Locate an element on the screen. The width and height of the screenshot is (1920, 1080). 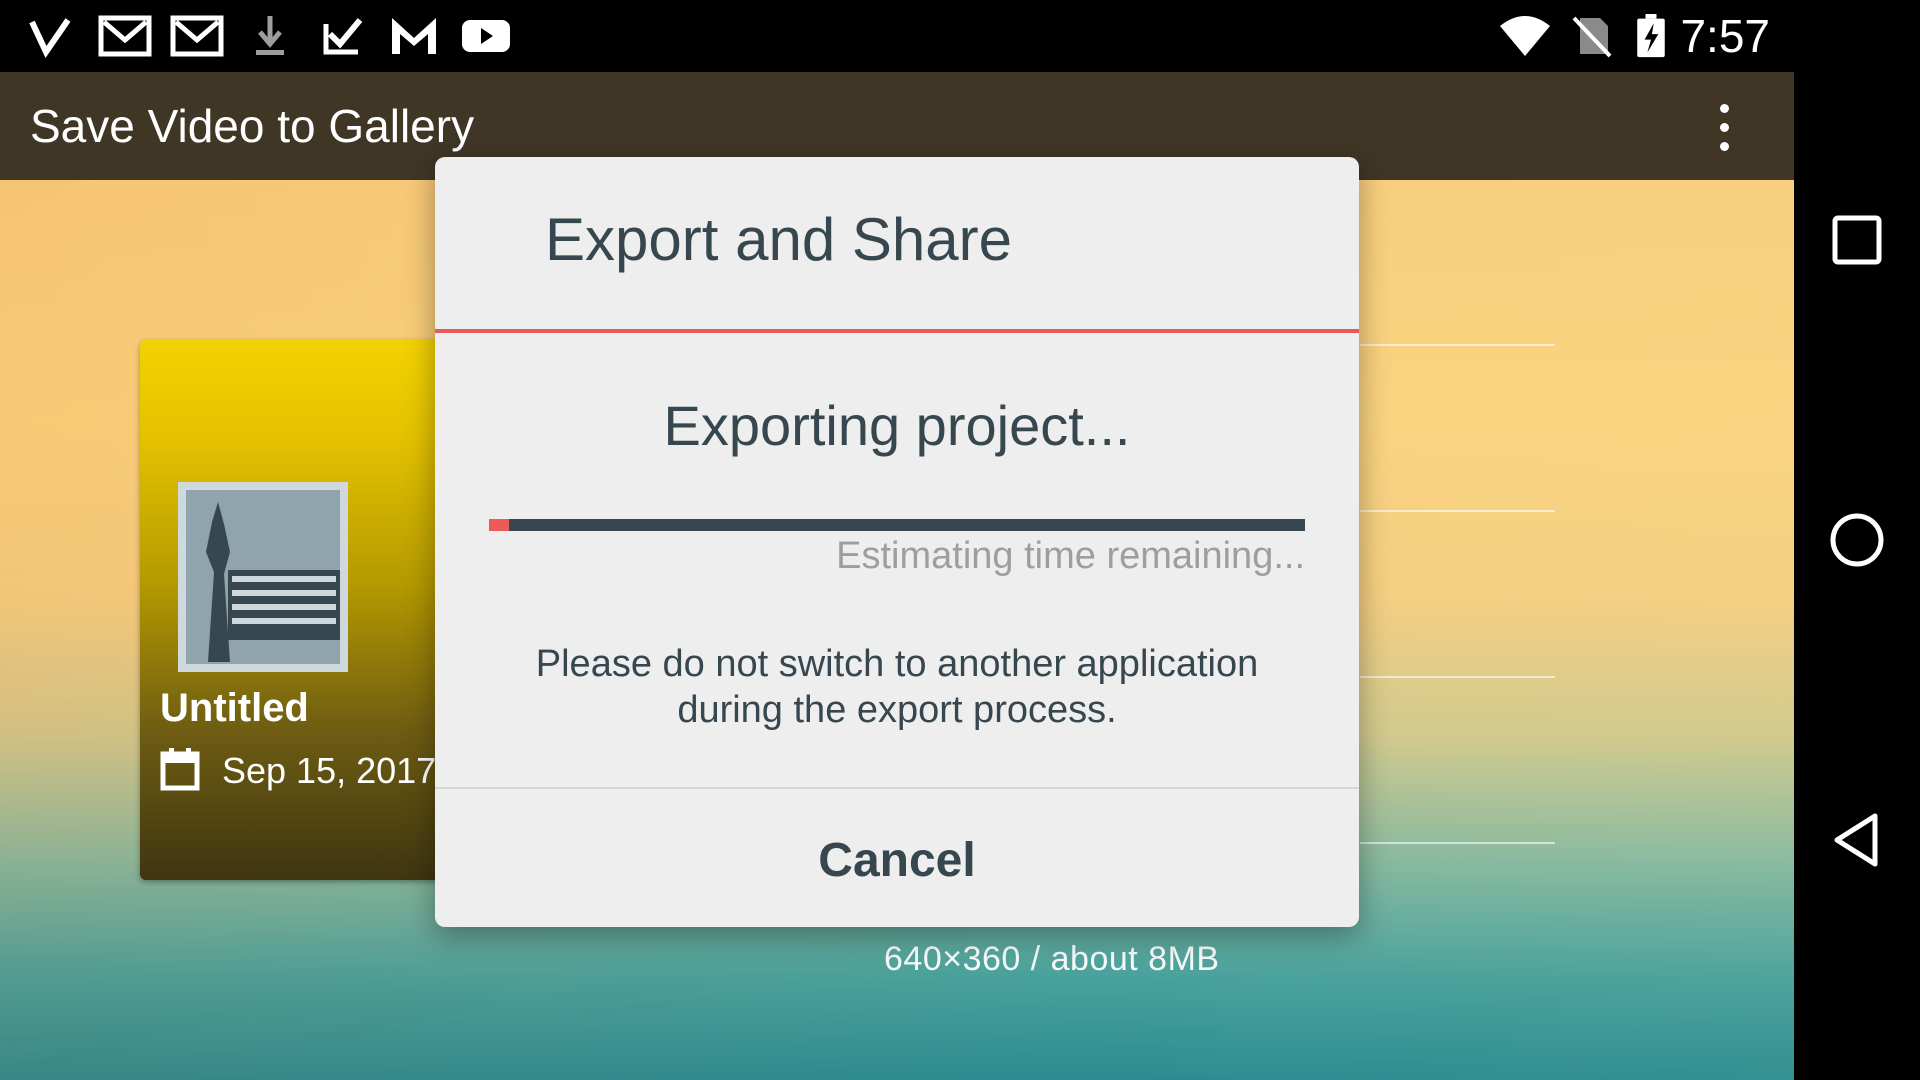
cancel-label: Cancel is located at coordinates (897, 860).